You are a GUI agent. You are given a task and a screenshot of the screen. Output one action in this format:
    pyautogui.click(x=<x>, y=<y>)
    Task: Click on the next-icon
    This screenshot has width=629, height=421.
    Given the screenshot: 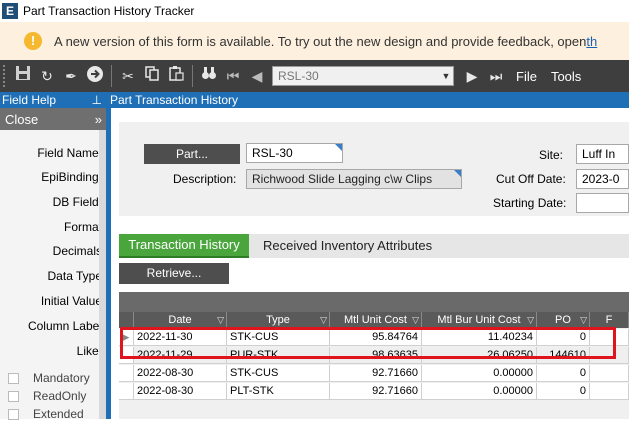 What is the action you would take?
    pyautogui.click(x=95, y=76)
    